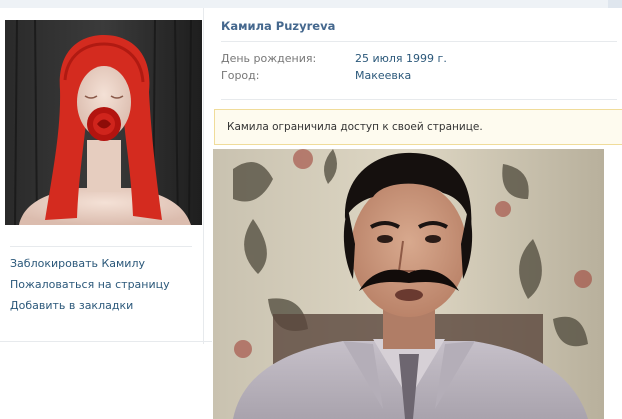  What do you see at coordinates (278, 26) in the screenshot?
I see `profile-name: Камила Puzyreva` at bounding box center [278, 26].